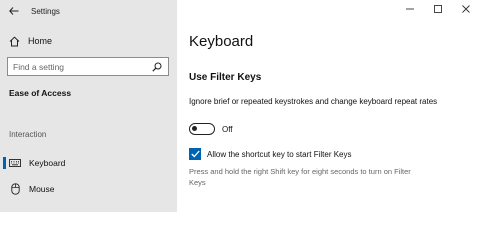 The height and width of the screenshot is (240, 480). I want to click on back-button, so click(14, 11).